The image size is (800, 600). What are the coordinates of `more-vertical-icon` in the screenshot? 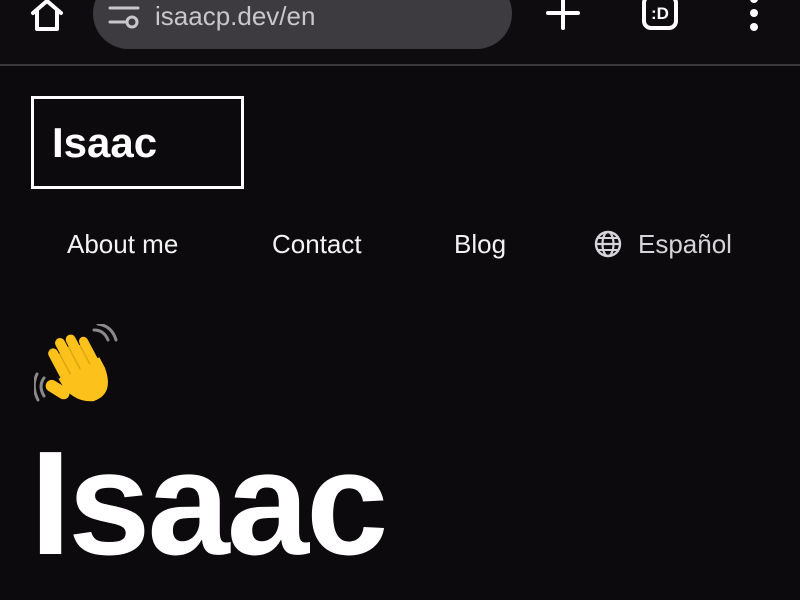 It's located at (754, 15).